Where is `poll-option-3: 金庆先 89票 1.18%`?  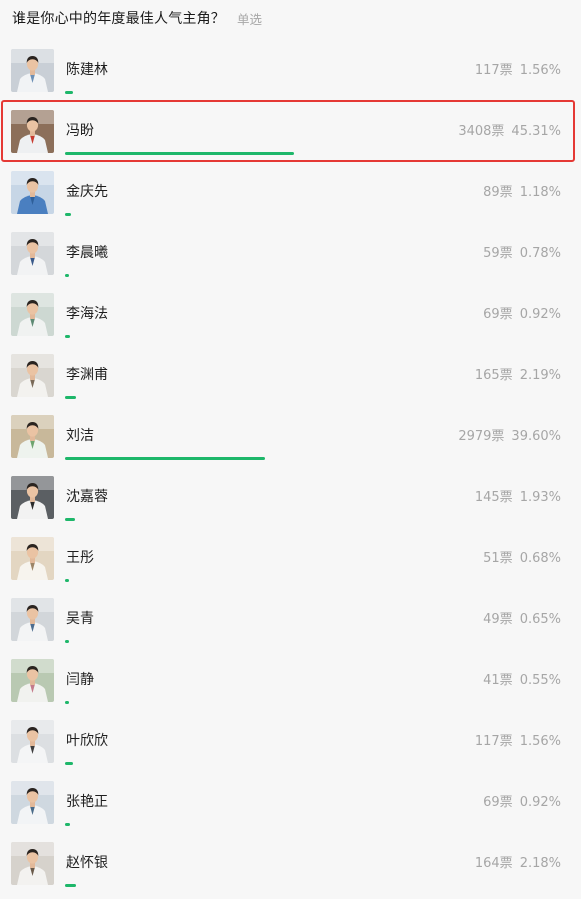
poll-option-3: 金庆先 89票 1.18% is located at coordinates (290, 193).